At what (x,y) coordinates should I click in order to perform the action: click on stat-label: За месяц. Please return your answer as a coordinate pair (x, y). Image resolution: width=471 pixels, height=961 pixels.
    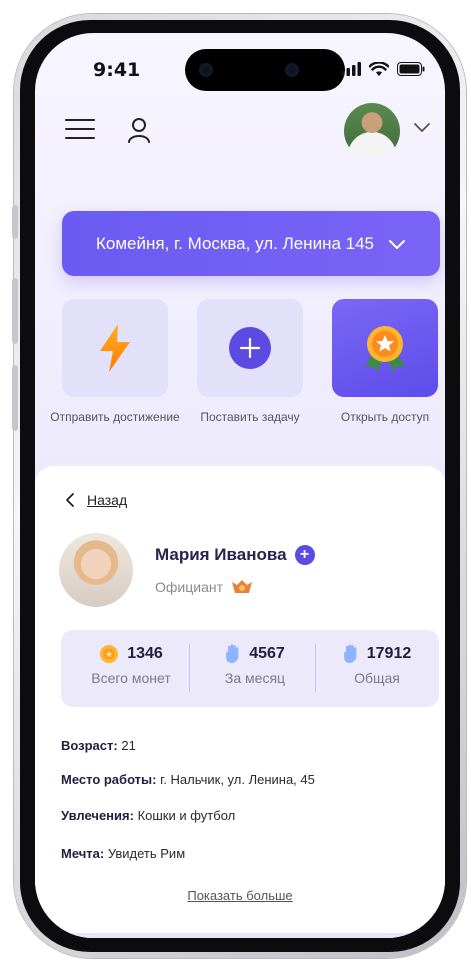
    Looking at the image, I should click on (255, 678).